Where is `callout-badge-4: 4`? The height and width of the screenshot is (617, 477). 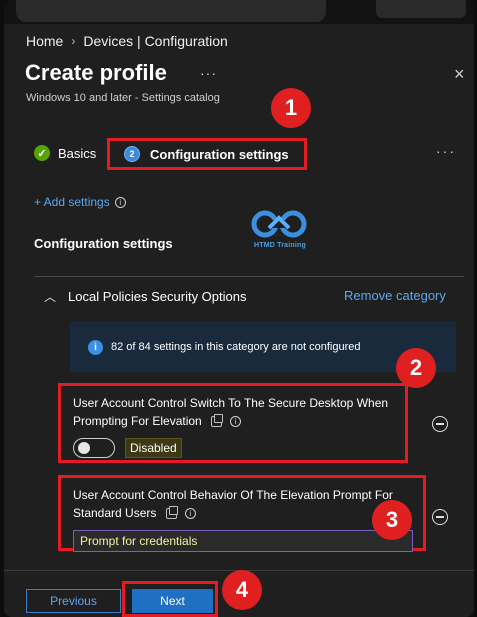
callout-badge-4: 4 is located at coordinates (242, 590).